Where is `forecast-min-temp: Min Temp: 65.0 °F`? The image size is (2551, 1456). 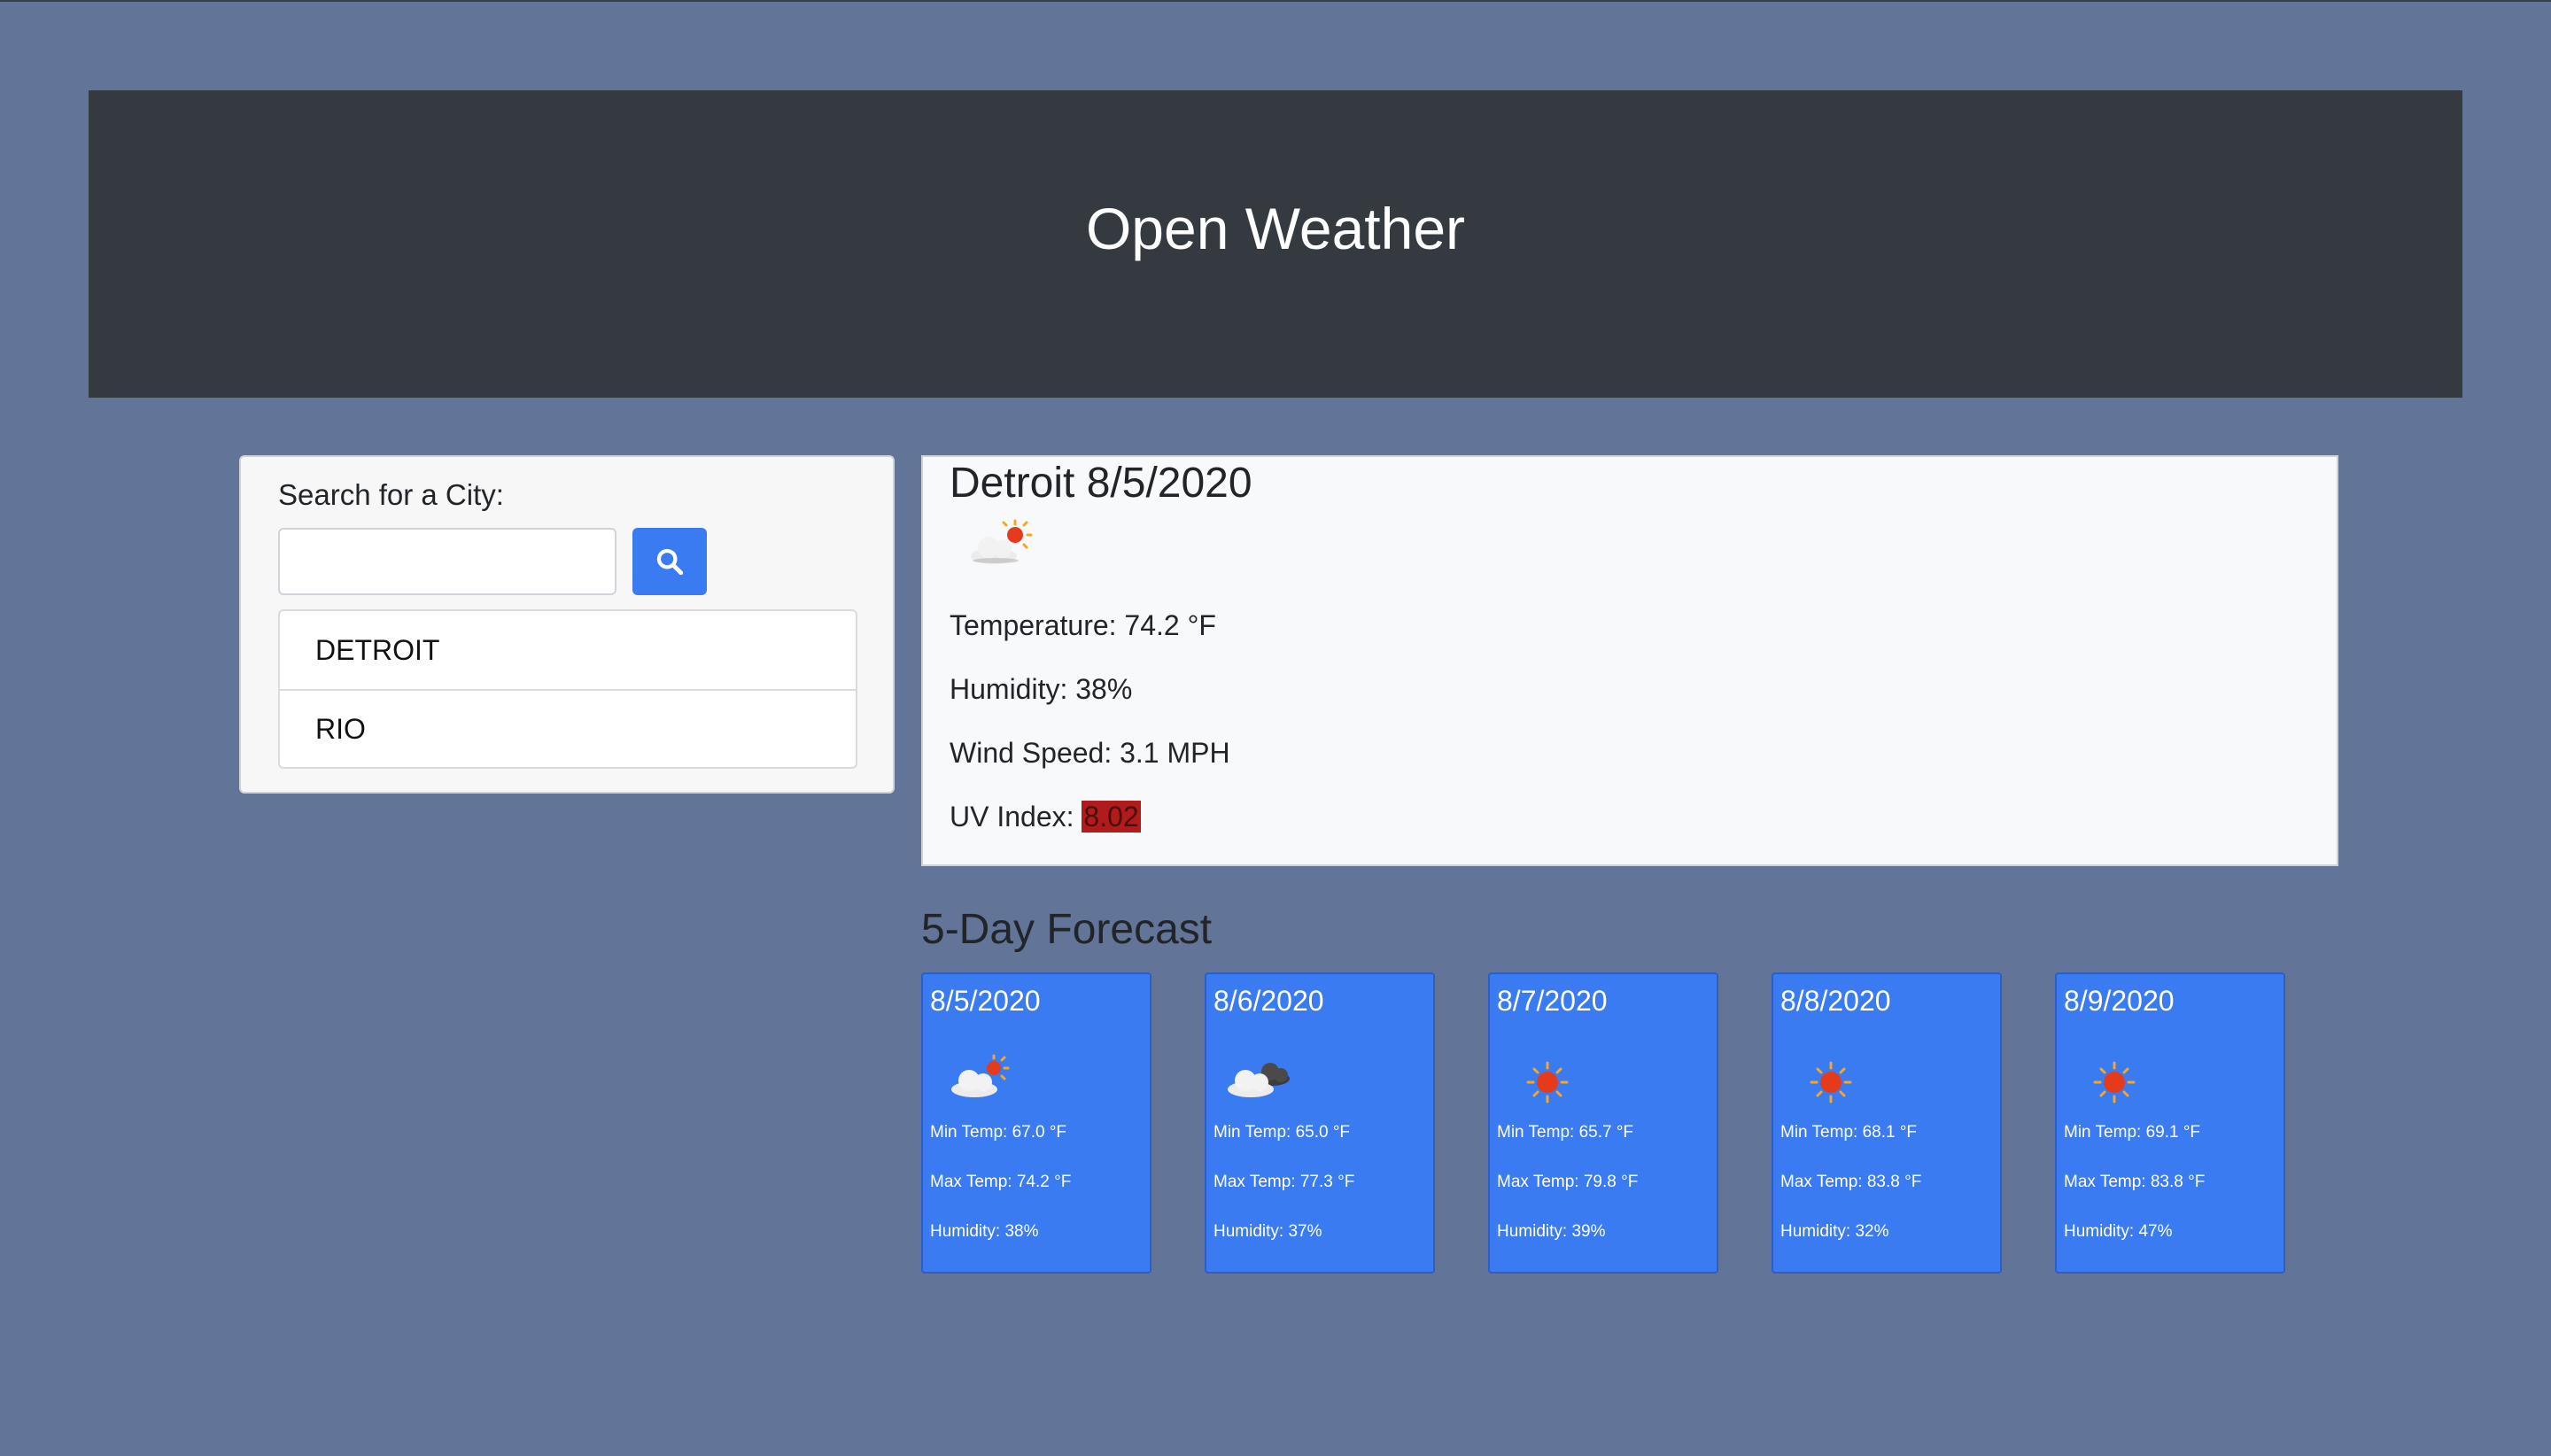 forecast-min-temp: Min Temp: 65.0 °F is located at coordinates (1282, 1132).